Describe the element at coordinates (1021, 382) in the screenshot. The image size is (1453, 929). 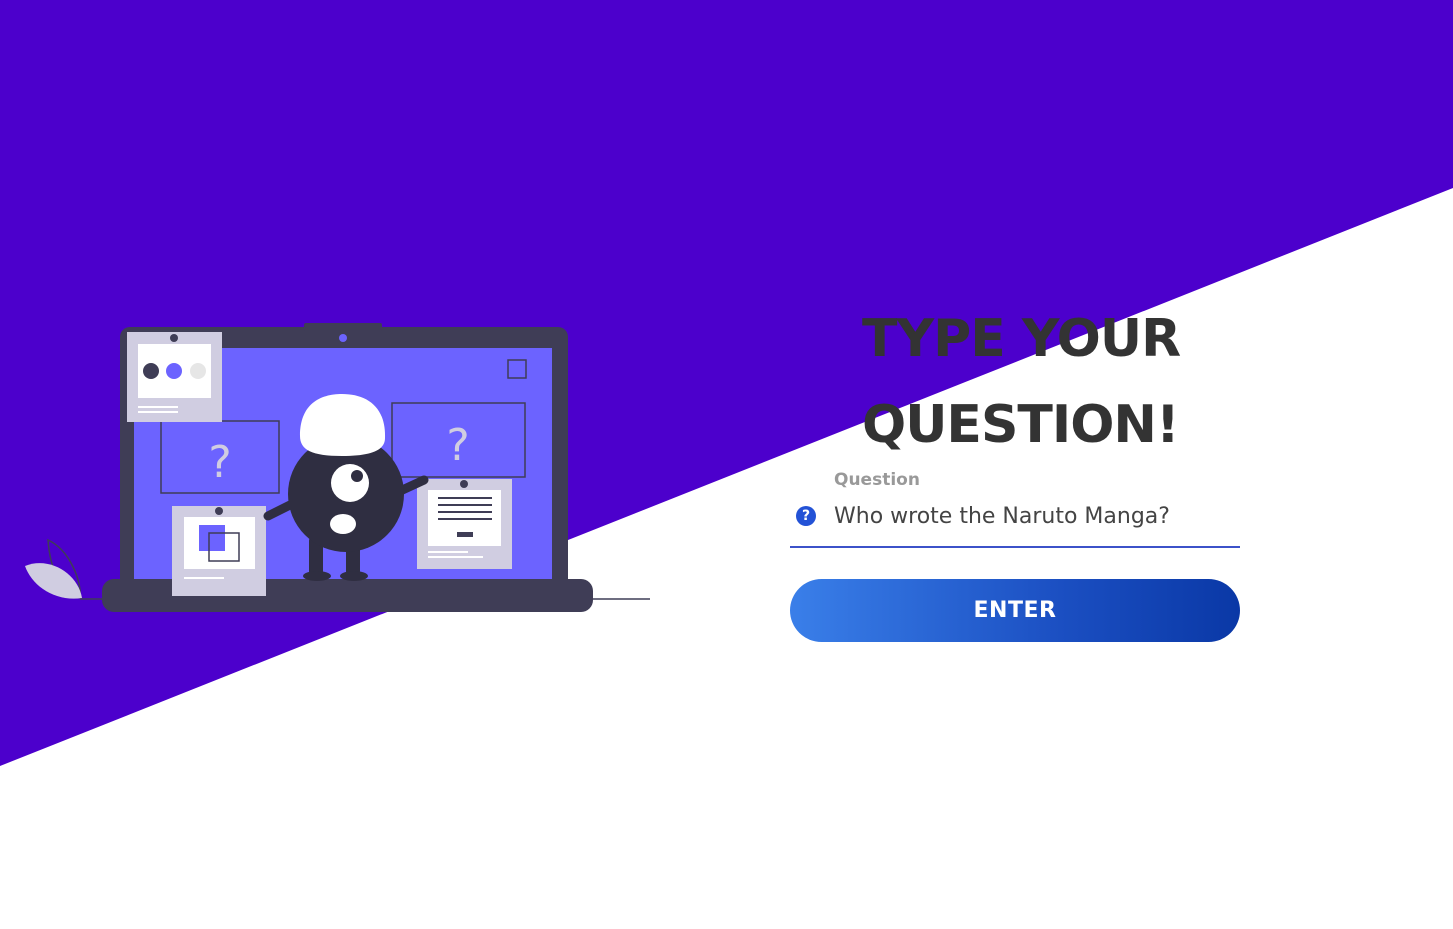
I see `page-title: TYPE YOUR QUESTION!` at that location.